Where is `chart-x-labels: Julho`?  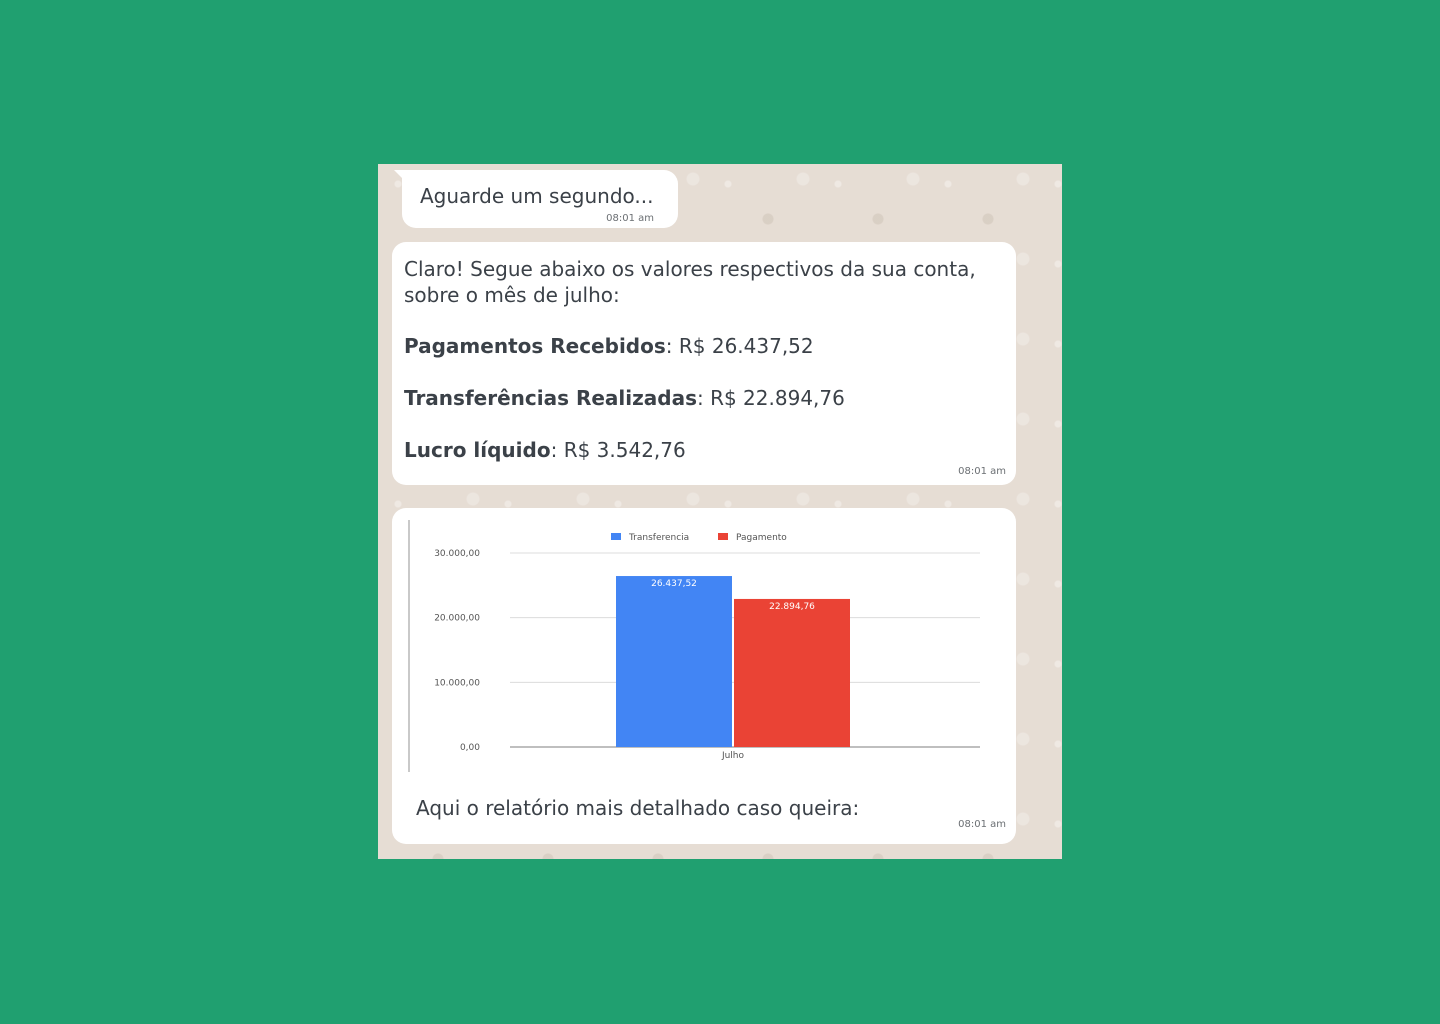
chart-x-labels: Julho is located at coordinates (733, 756).